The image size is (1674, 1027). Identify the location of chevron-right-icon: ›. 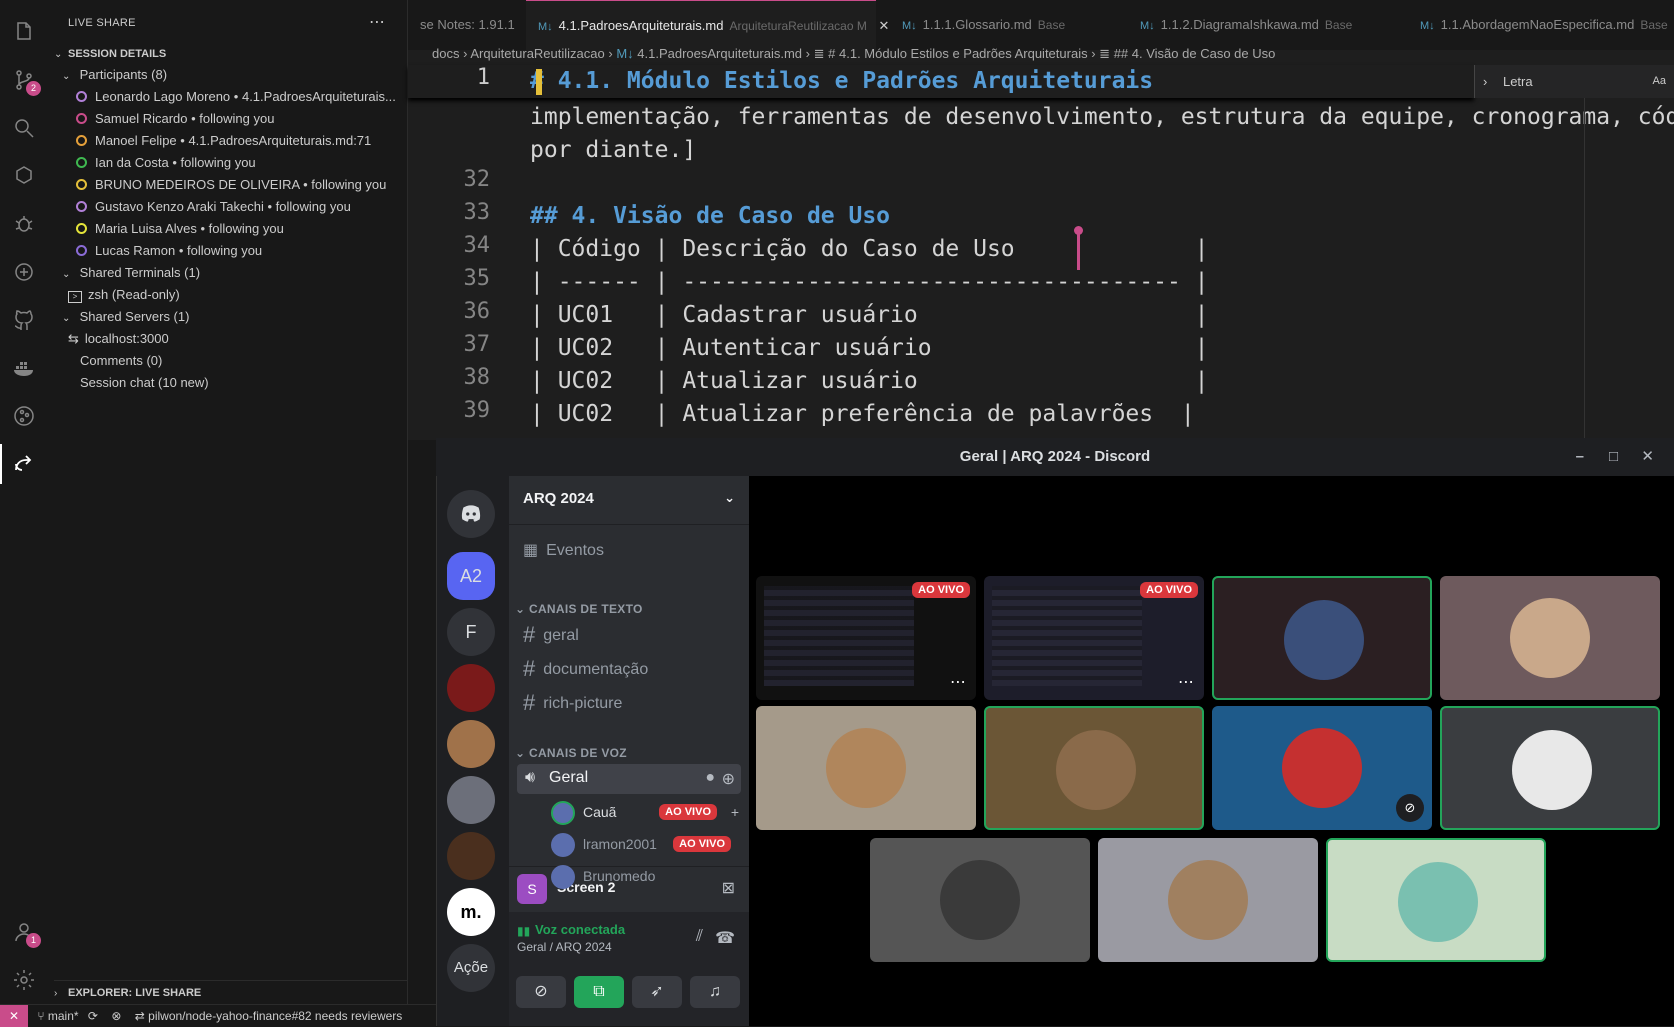
(1485, 81).